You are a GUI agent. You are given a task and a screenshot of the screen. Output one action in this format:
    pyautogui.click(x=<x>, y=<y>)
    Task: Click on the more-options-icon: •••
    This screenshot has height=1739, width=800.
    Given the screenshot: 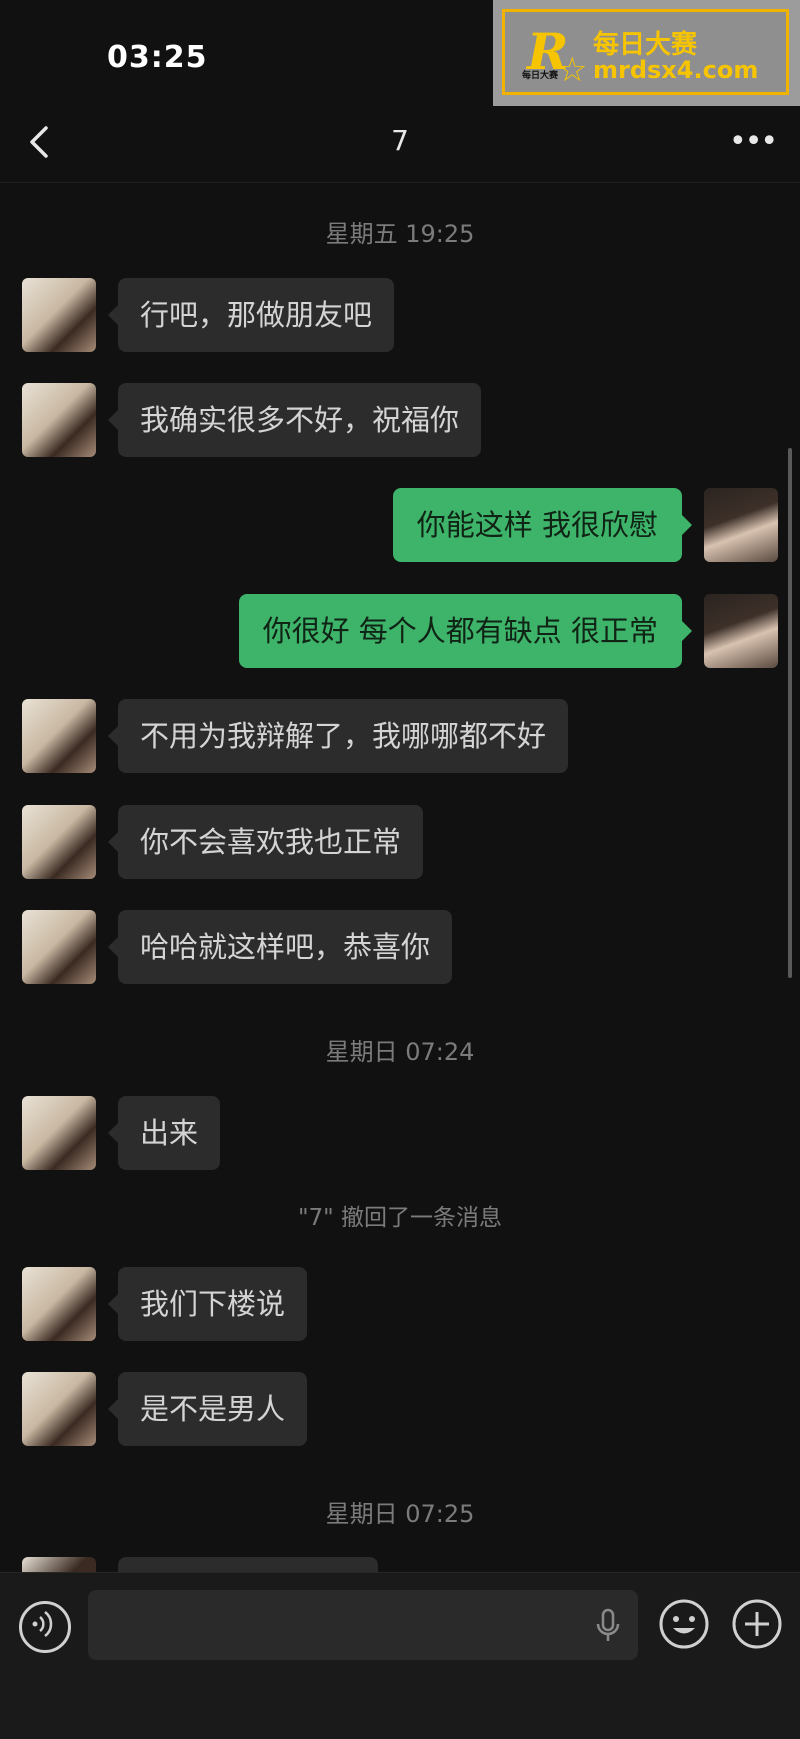 What is the action you would take?
    pyautogui.click(x=753, y=141)
    